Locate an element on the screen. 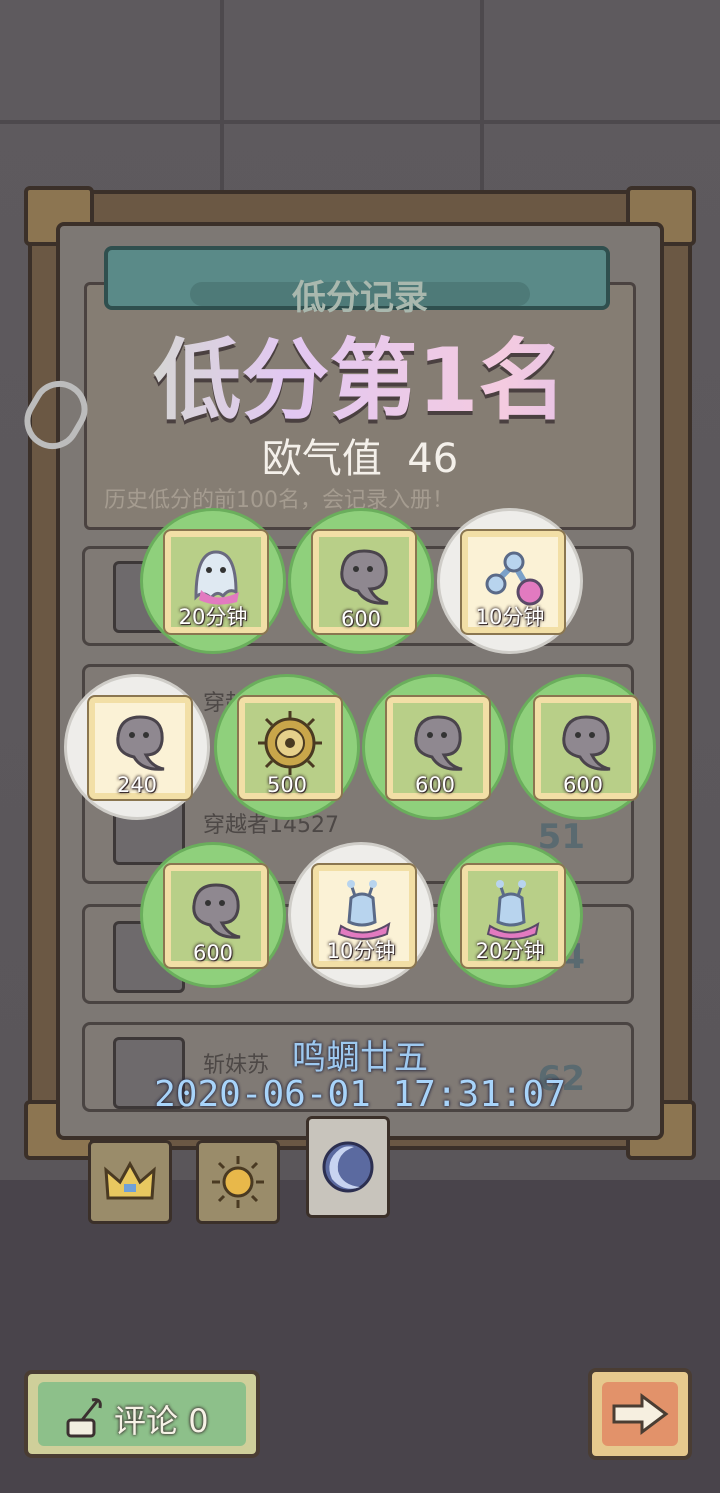 This screenshot has width=720, height=1493. subtitle: 历史低分的前100名，会记录入册！ is located at coordinates (279, 500).